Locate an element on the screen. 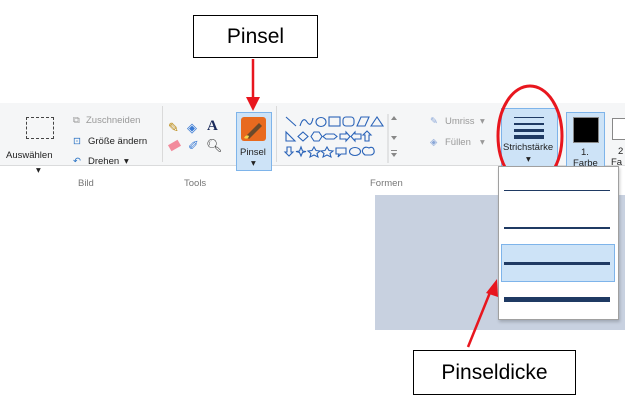 The width and height of the screenshot is (625, 400). color1-button: 1. Farbe is located at coordinates (585, 141).